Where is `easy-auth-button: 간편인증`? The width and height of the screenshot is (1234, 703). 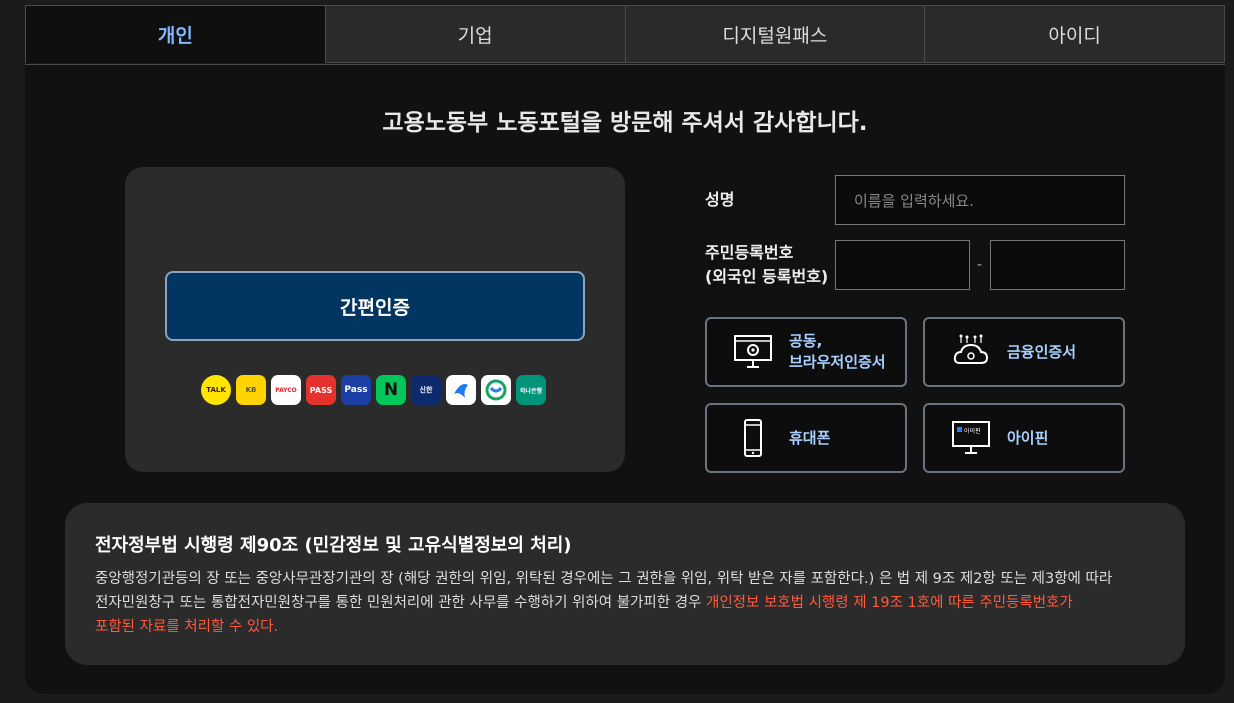
easy-auth-button: 간편인증 is located at coordinates (375, 306).